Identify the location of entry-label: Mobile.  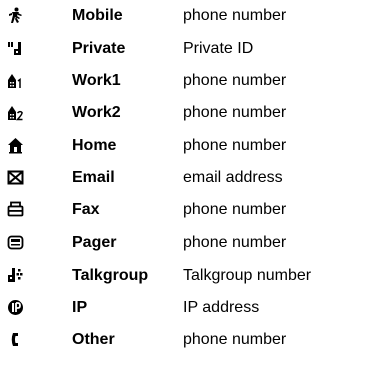
(97, 15).